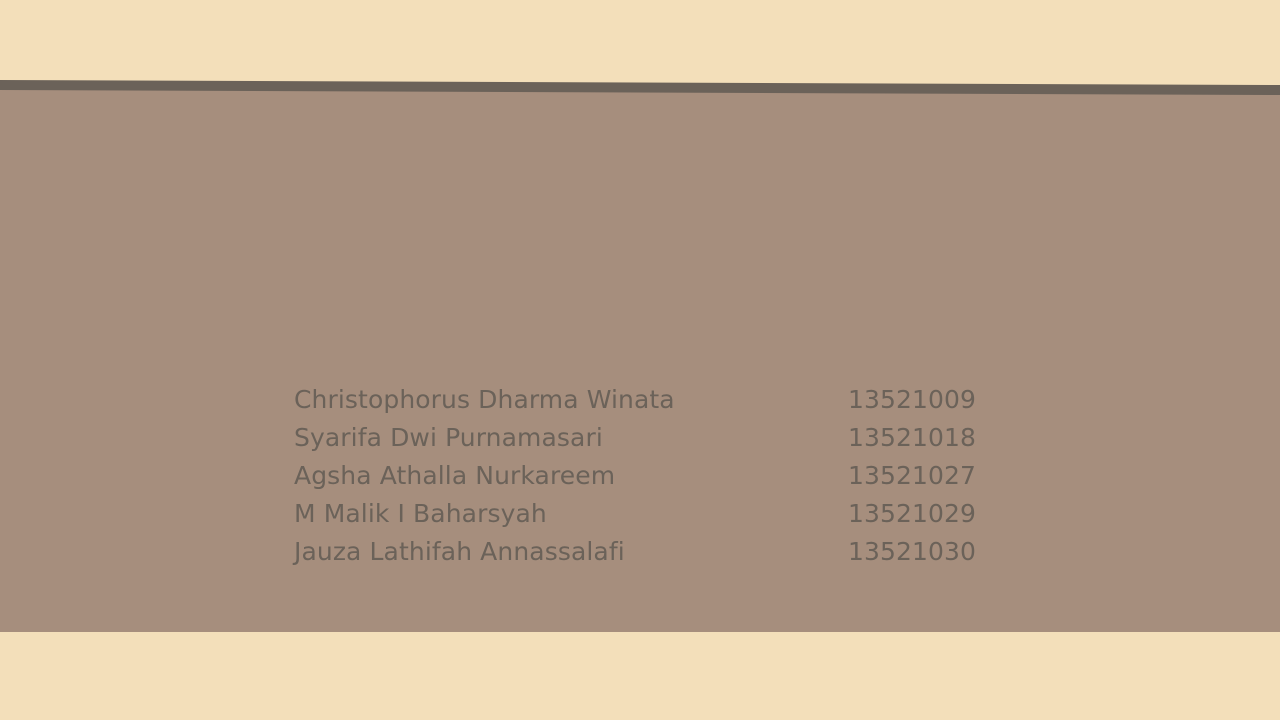 The height and width of the screenshot is (720, 1280). What do you see at coordinates (420, 513) in the screenshot?
I see `member-name: M Malik I Baharsyah` at bounding box center [420, 513].